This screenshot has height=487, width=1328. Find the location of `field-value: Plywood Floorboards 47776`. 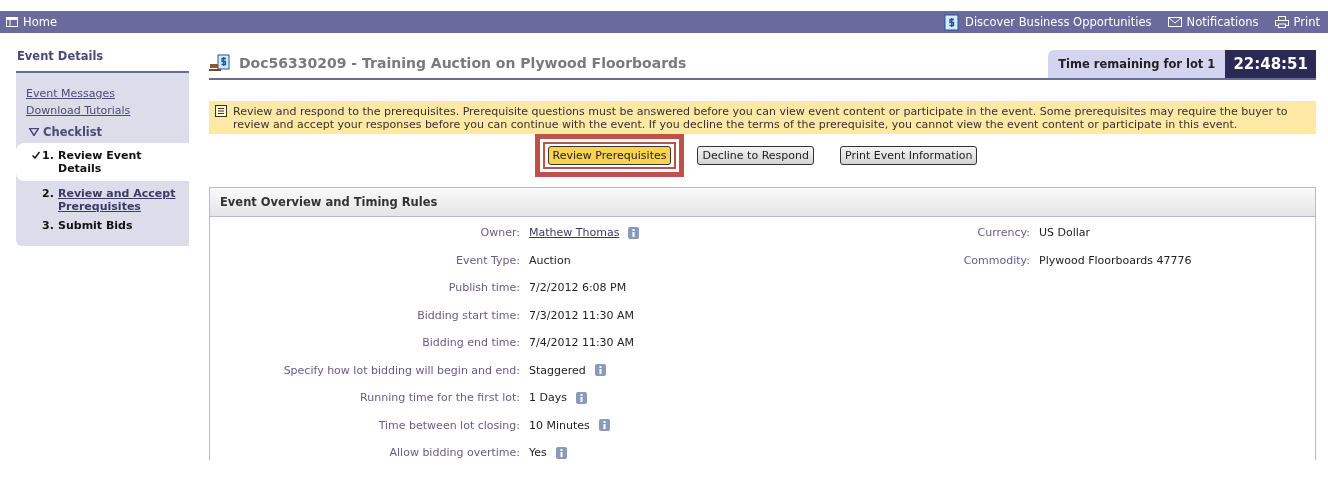

field-value: Plywood Floorboards 47776 is located at coordinates (1115, 260).